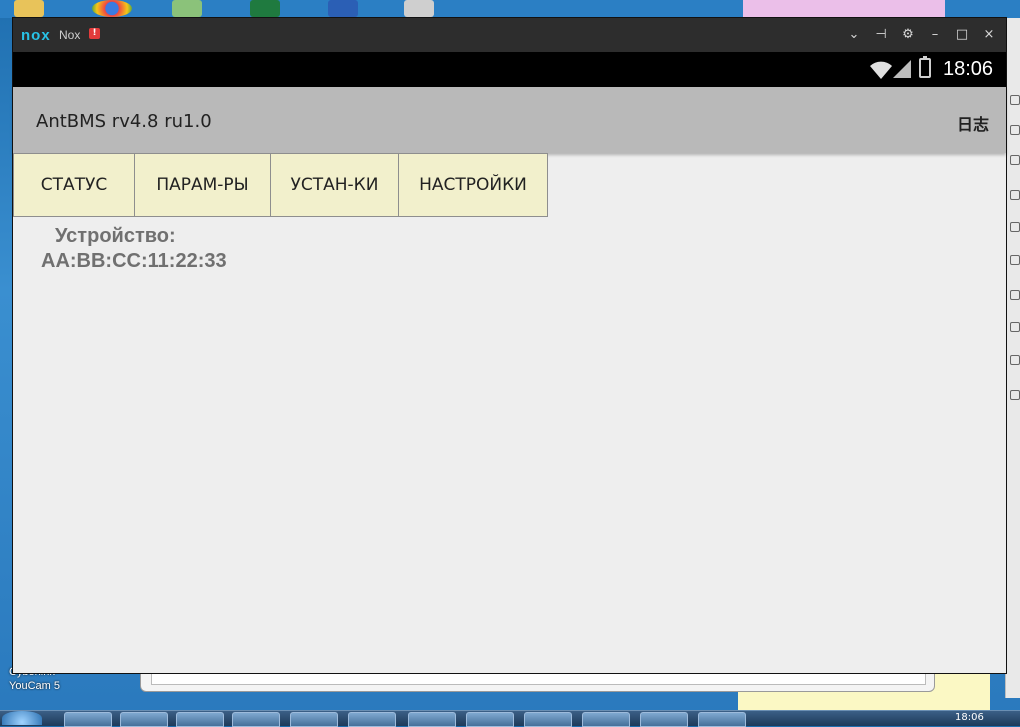 Image resolution: width=1020 pixels, height=727 pixels. What do you see at coordinates (187, 8) in the screenshot?
I see `app-icon` at bounding box center [187, 8].